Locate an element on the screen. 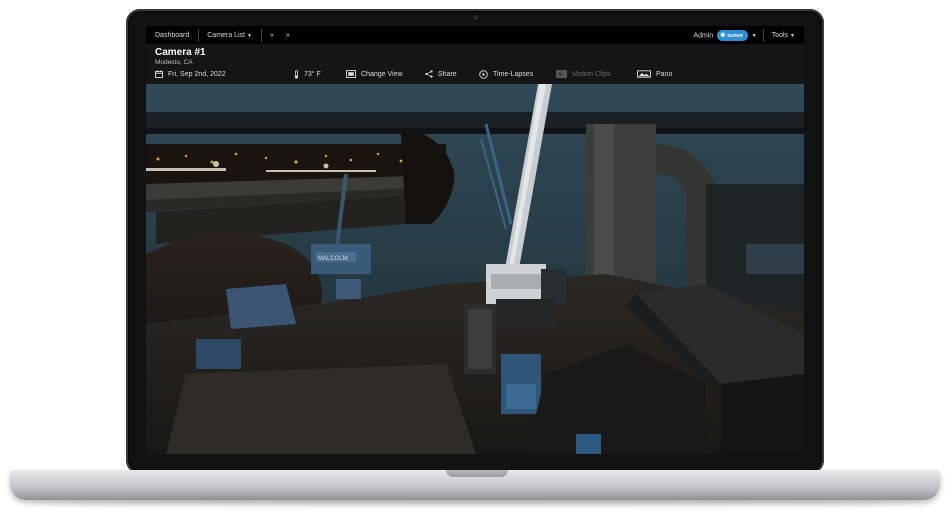  time-lapses-button: Time-Lapses is located at coordinates (506, 74).